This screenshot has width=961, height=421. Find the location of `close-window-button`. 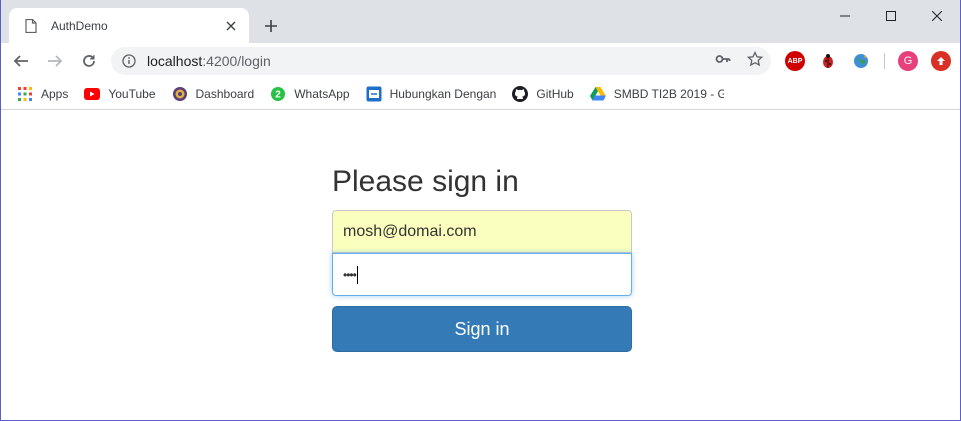

close-window-button is located at coordinates (937, 16).